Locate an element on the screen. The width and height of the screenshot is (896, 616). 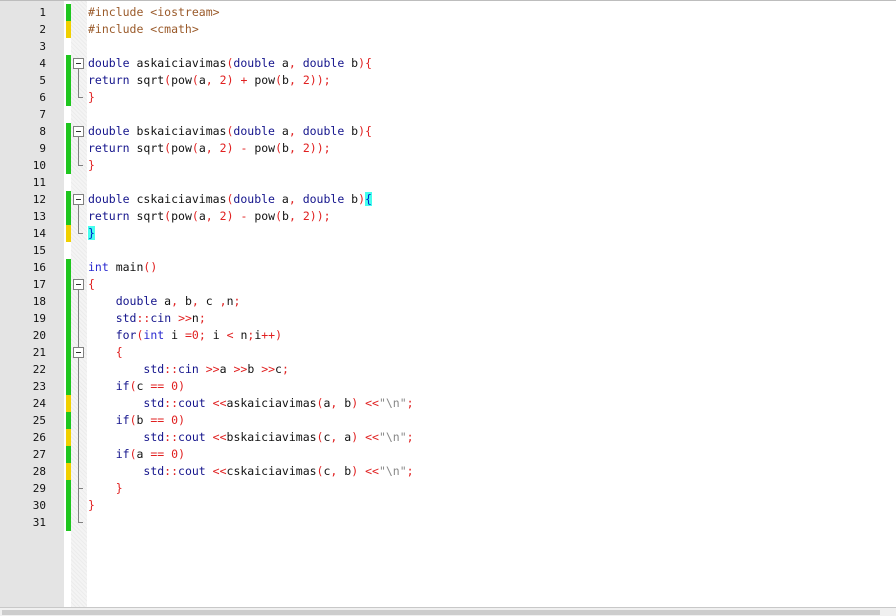
code-text: int main() is located at coordinates (122, 267).